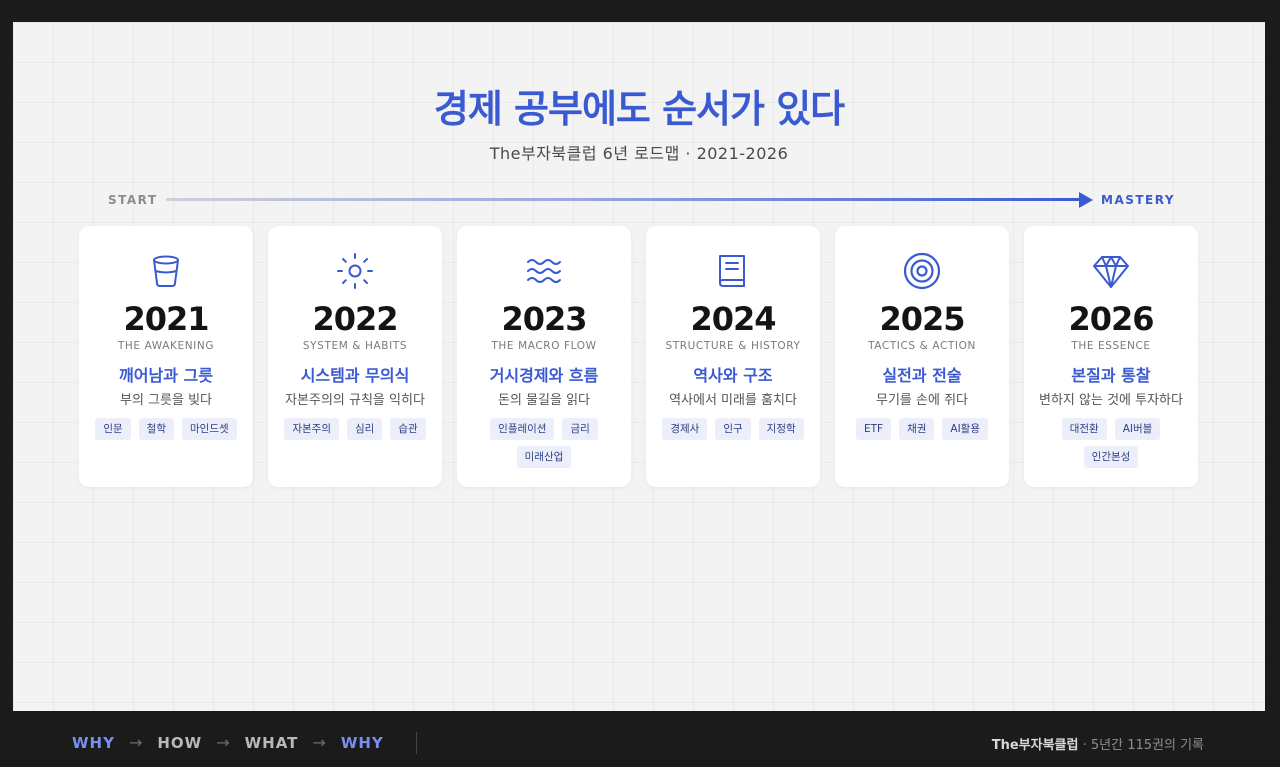 The width and height of the screenshot is (1280, 767). I want to click on tag: 자본주의, so click(311, 429).